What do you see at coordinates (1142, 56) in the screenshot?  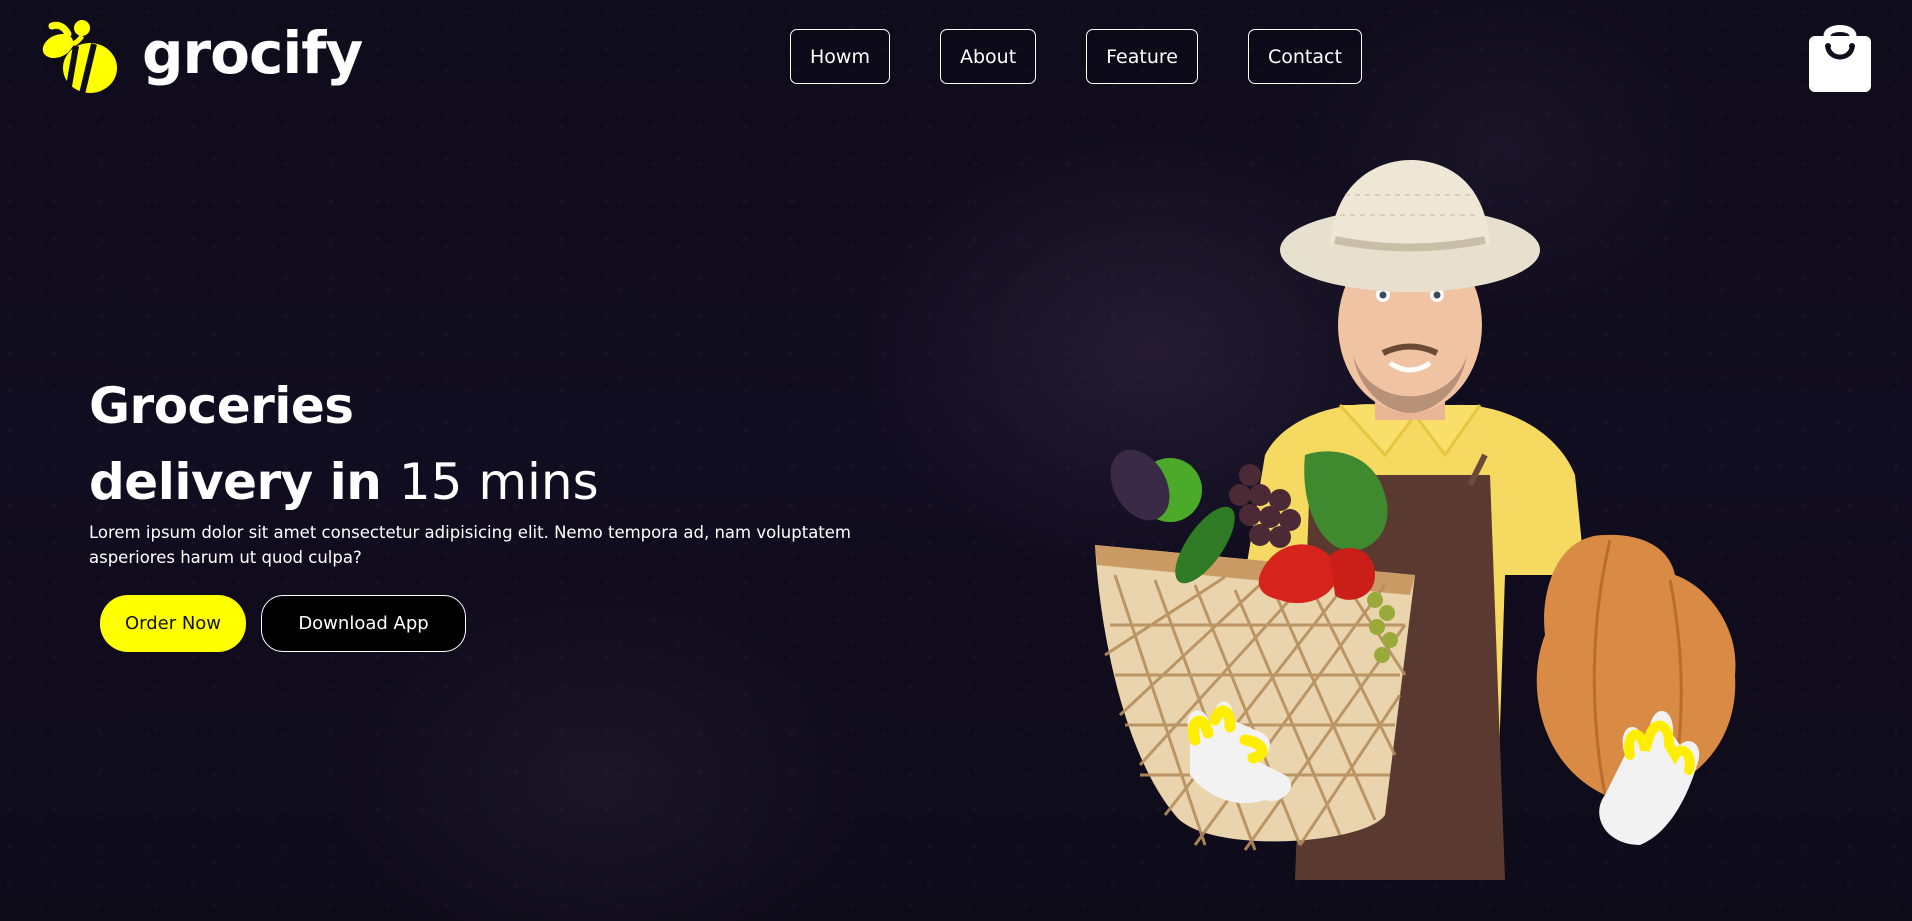 I see `nav-link-feature: Feature` at bounding box center [1142, 56].